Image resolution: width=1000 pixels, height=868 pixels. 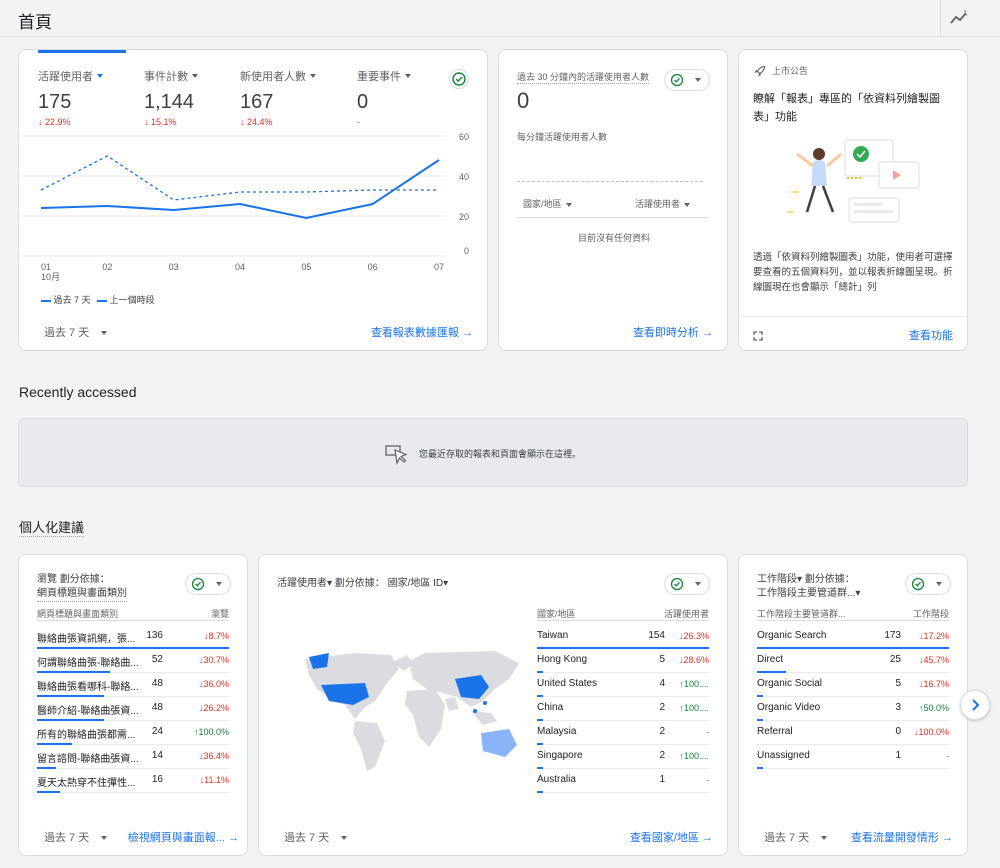 I want to click on row-value: 5, so click(x=662, y=659).